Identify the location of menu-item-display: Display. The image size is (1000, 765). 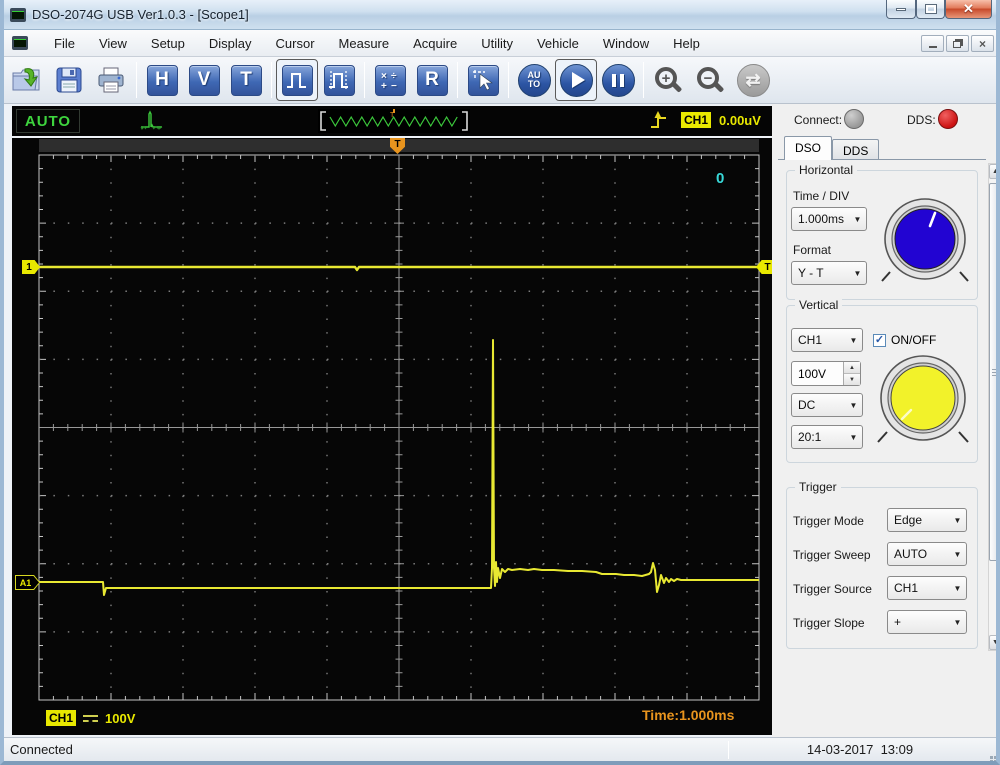
(230, 43).